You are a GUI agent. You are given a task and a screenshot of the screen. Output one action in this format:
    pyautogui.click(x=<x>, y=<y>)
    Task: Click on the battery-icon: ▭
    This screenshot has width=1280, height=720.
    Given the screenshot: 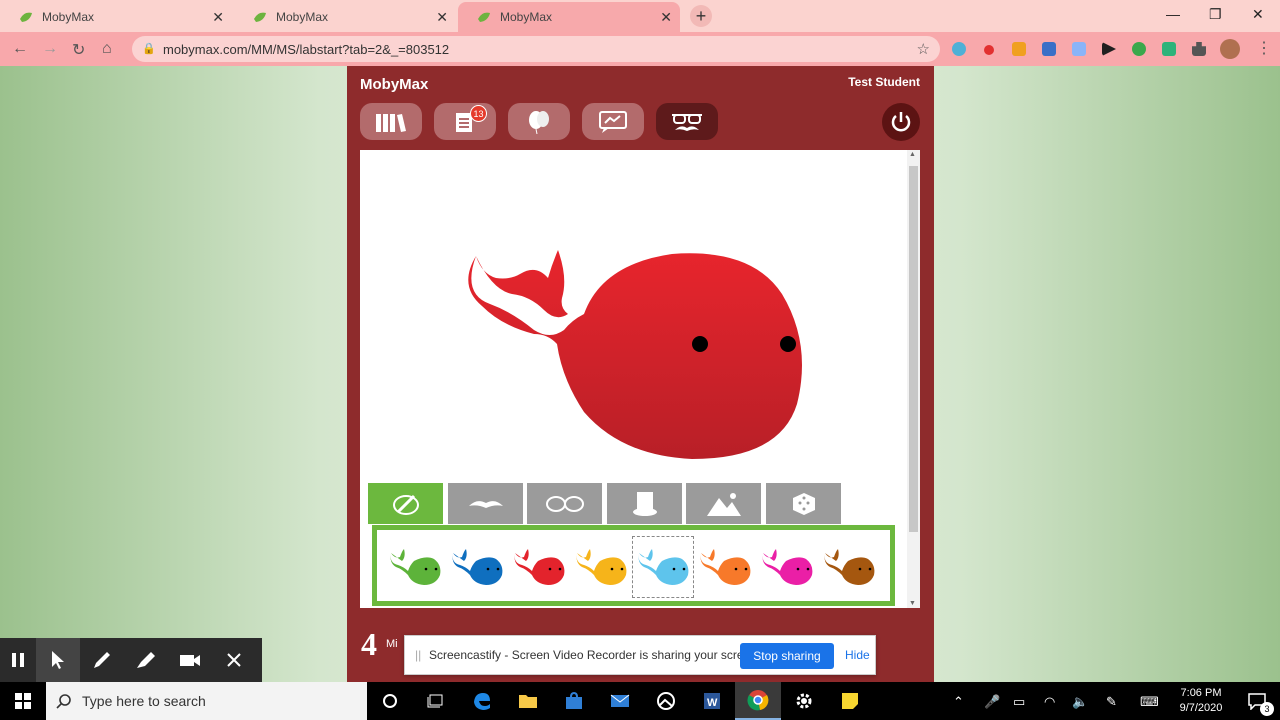 What is the action you would take?
    pyautogui.click(x=1019, y=702)
    